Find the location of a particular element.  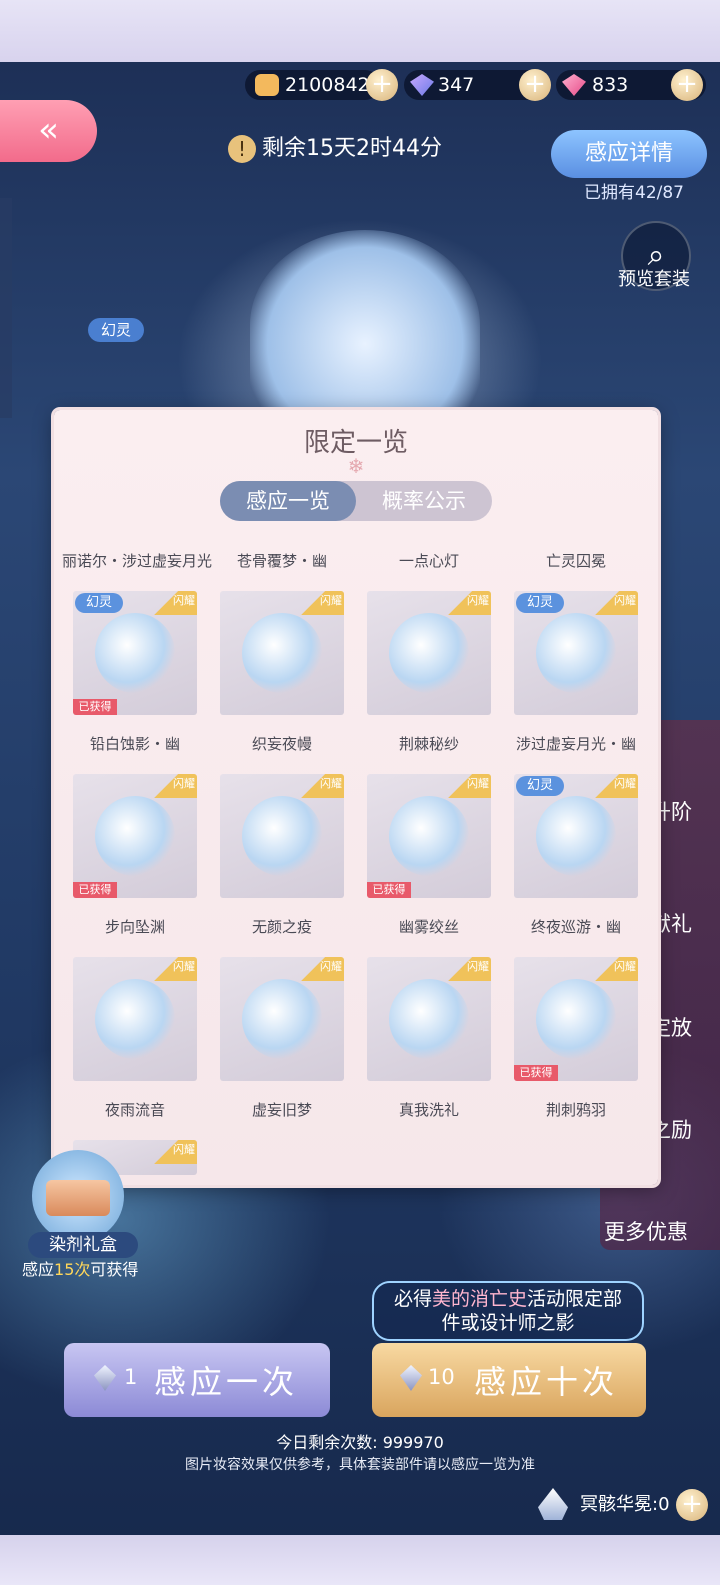

induce-ten-button: 10 感应十次 is located at coordinates (509, 1380).